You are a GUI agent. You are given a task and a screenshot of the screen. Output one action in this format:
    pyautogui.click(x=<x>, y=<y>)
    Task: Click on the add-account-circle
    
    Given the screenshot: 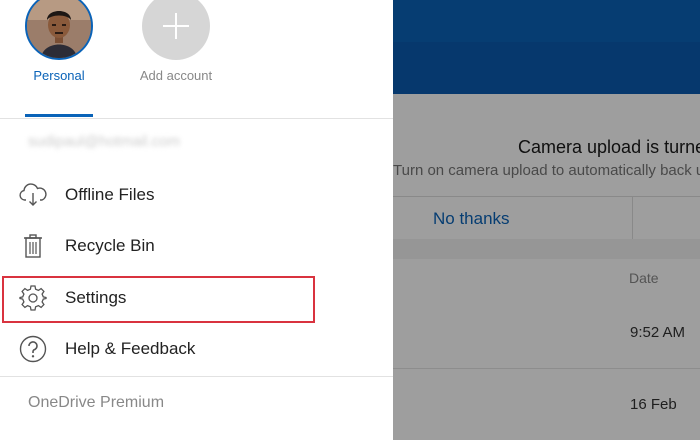 What is the action you would take?
    pyautogui.click(x=176, y=30)
    